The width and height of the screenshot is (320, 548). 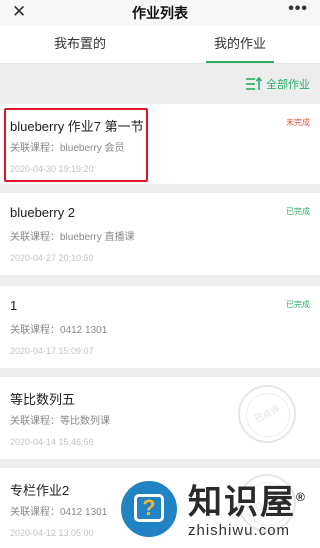 What do you see at coordinates (240, 62) in the screenshot?
I see `active-tab-indicator` at bounding box center [240, 62].